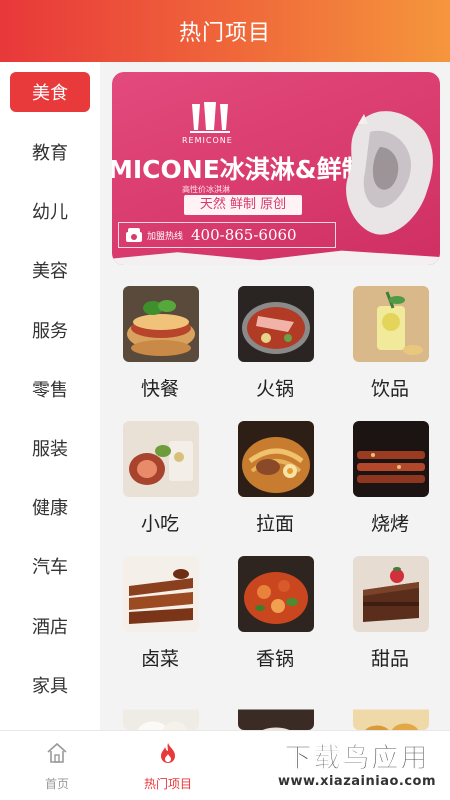 This screenshot has width=450, height=800. Describe the element at coordinates (244, 235) in the screenshot. I see `hotline-number: 400-865-6060` at that location.